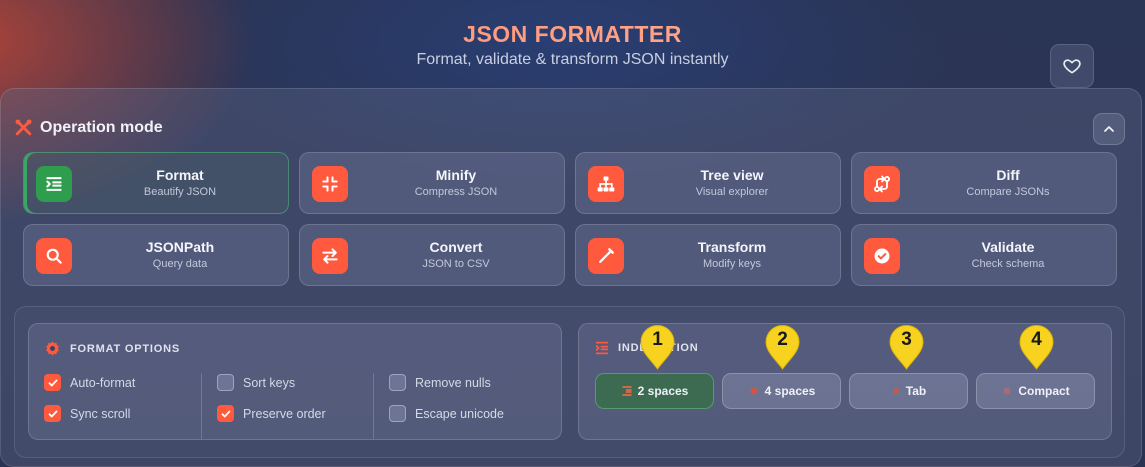  Describe the element at coordinates (180, 264) in the screenshot. I see `mode-subtitle: Query data` at that location.